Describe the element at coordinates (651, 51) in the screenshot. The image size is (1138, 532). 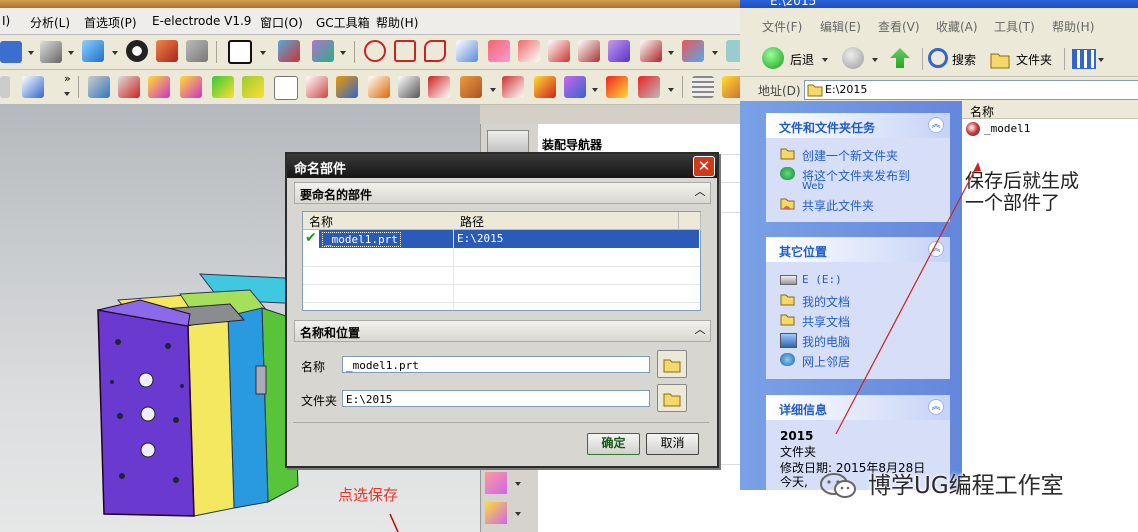
I see `spline-icon` at that location.